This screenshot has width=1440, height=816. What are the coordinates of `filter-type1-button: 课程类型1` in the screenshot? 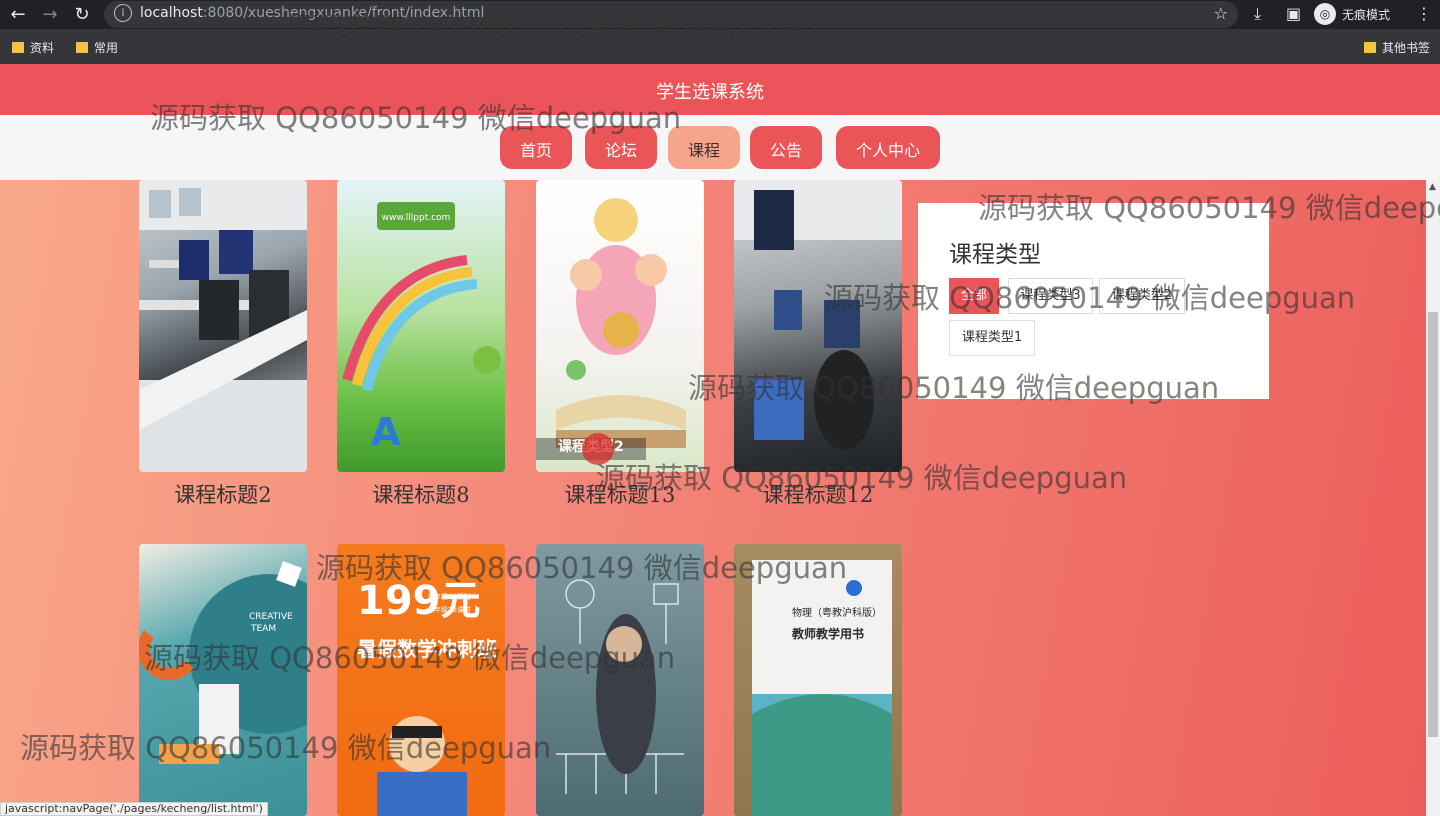 It's located at (992, 338).